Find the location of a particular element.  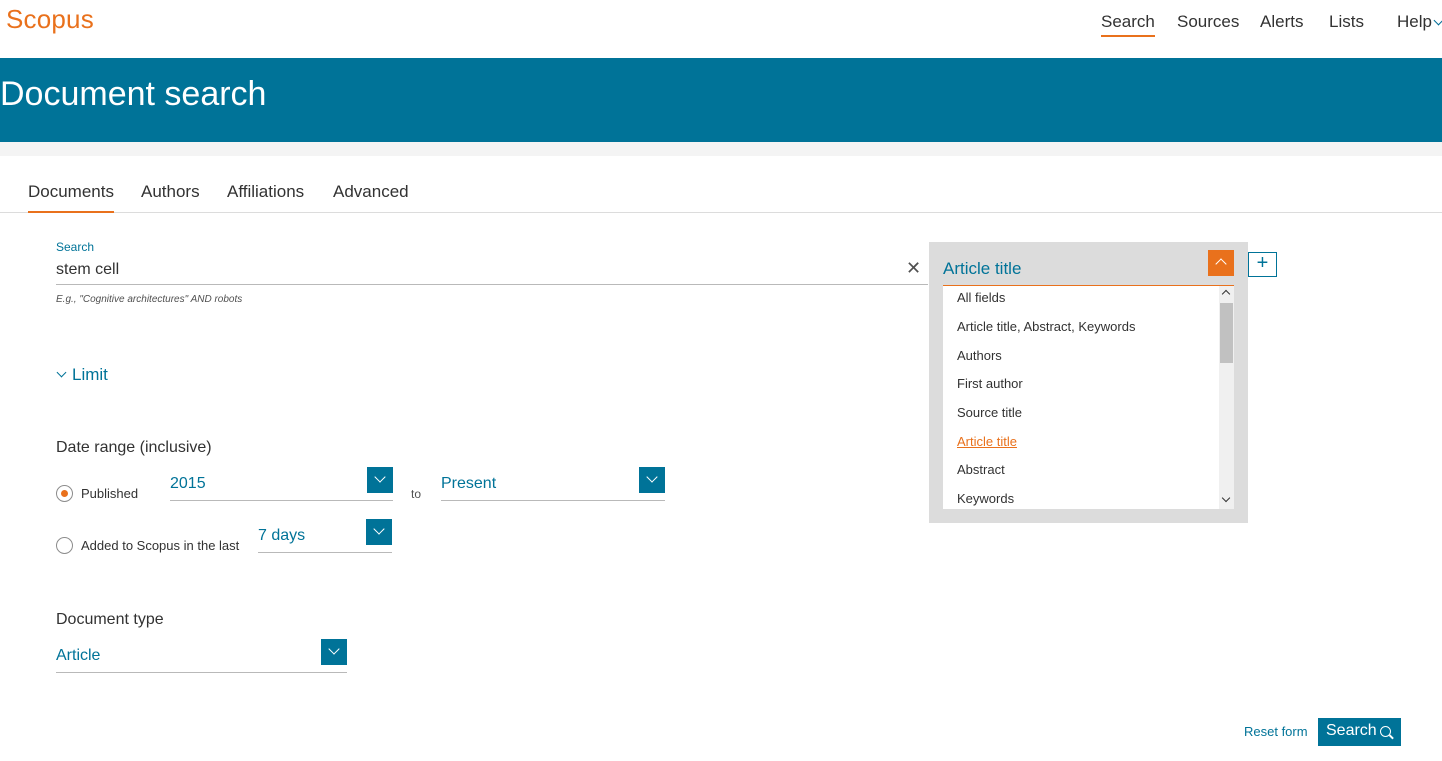

close-icon: ✕ is located at coordinates (913, 268).